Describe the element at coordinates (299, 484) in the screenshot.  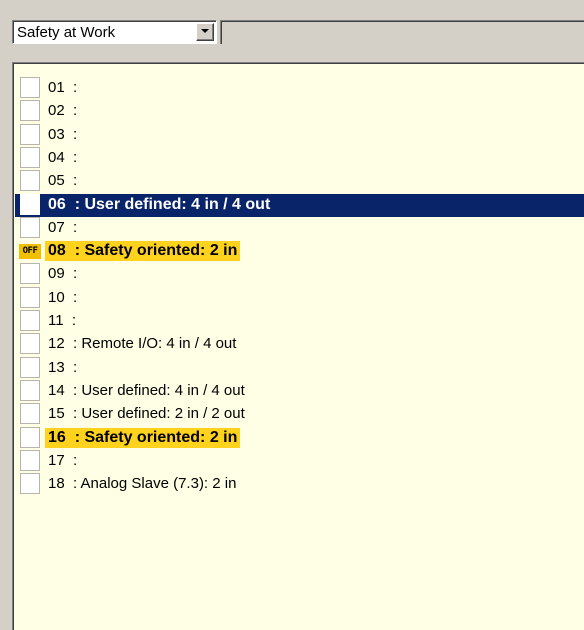
I see `list-item: 18 : Analog Slave (7.3): 2 in` at that location.